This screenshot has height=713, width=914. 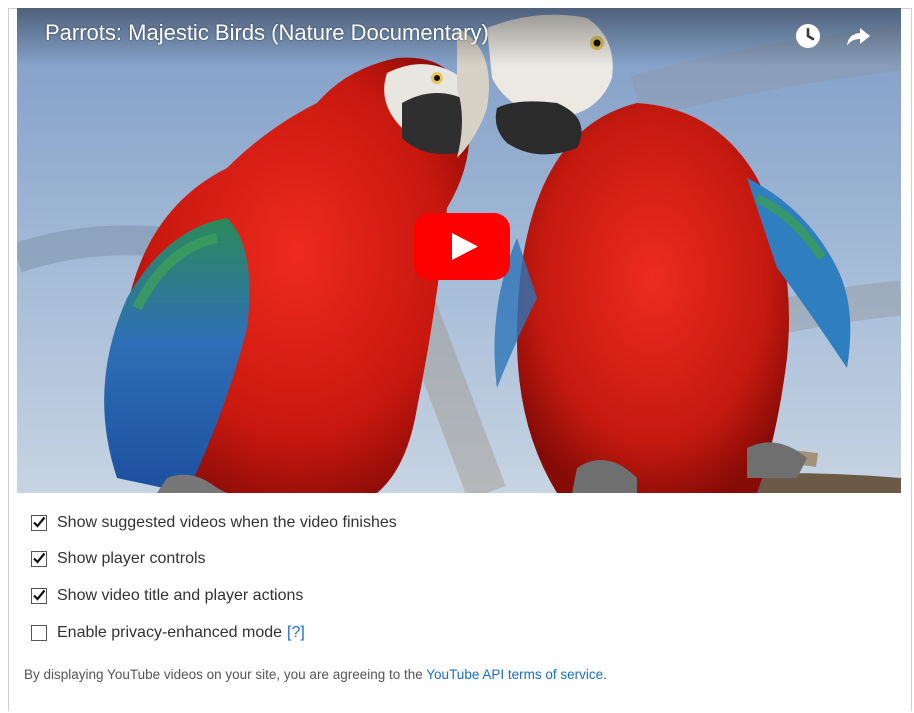 I want to click on option-show-player-controls: Show player controls, so click(x=118, y=559).